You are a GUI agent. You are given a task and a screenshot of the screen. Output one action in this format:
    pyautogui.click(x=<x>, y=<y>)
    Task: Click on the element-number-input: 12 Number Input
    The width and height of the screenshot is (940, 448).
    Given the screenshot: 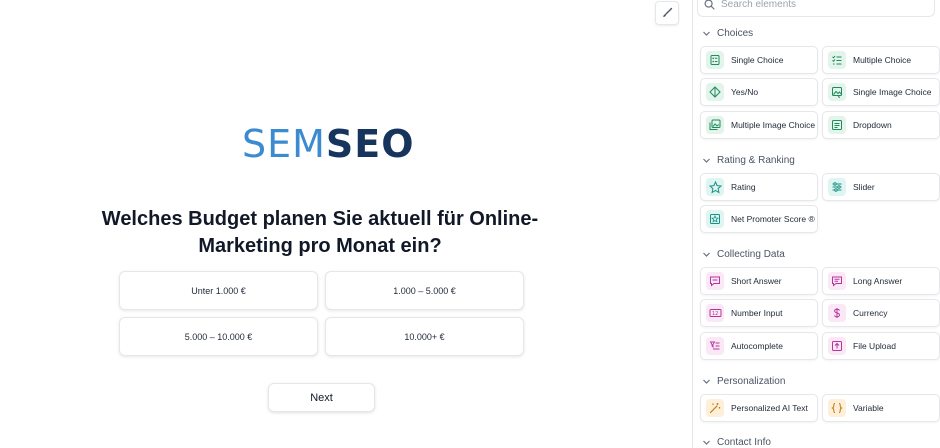 What is the action you would take?
    pyautogui.click(x=759, y=313)
    